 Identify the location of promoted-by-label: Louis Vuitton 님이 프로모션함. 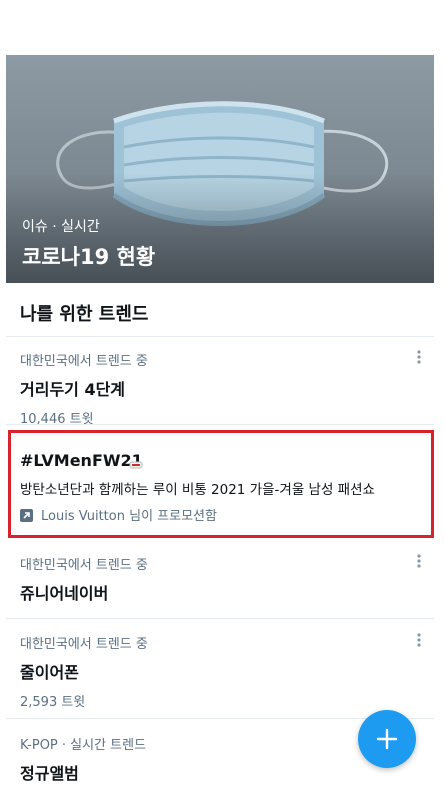
(129, 516).